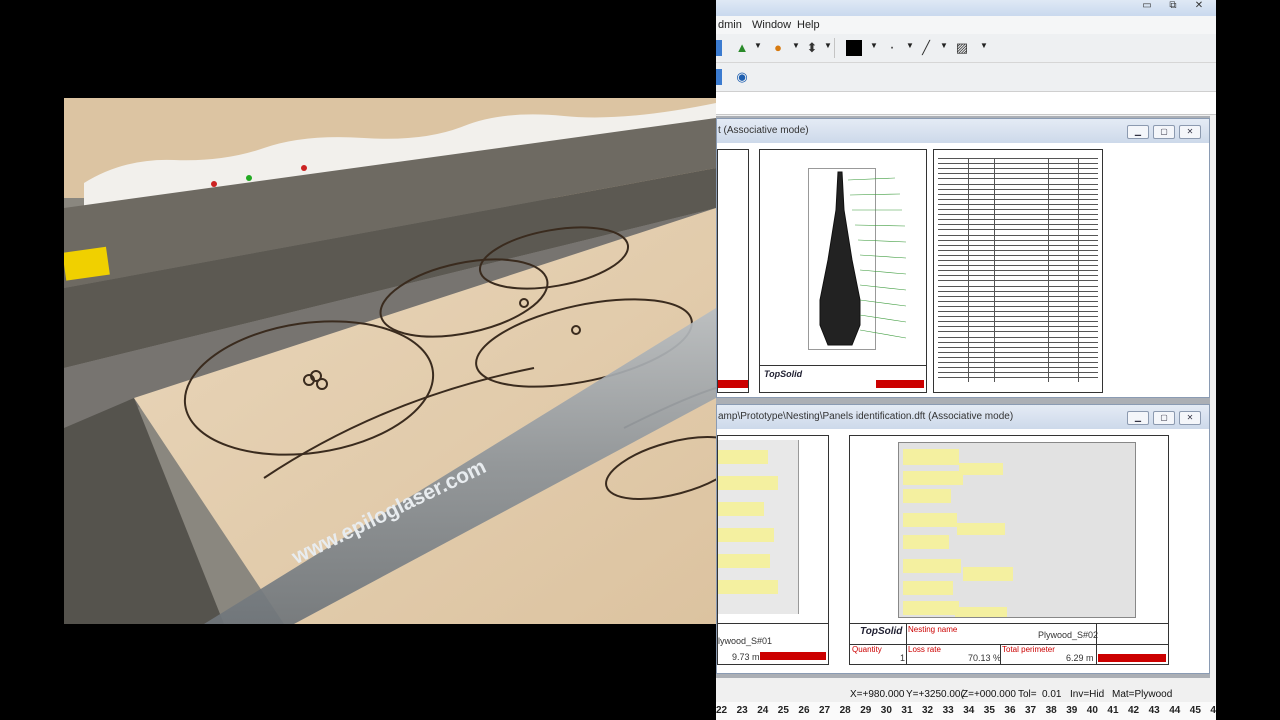  Describe the element at coordinates (763, 710) in the screenshot. I see `ruler-number: 24` at that location.